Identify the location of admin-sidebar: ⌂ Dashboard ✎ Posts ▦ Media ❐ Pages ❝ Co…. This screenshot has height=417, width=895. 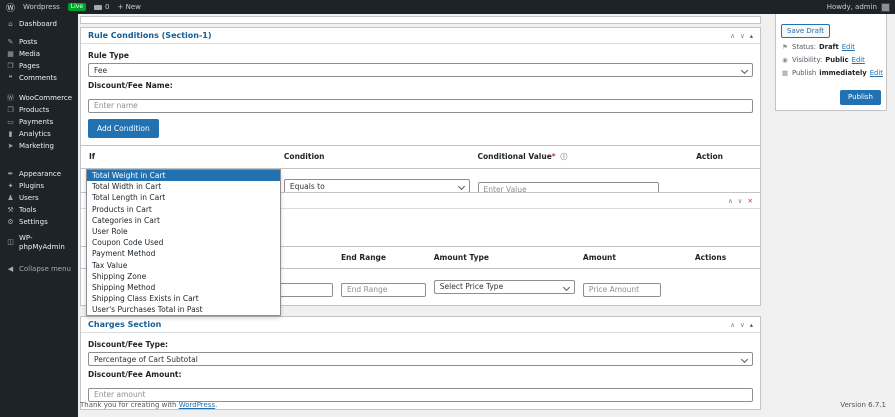
(39, 215).